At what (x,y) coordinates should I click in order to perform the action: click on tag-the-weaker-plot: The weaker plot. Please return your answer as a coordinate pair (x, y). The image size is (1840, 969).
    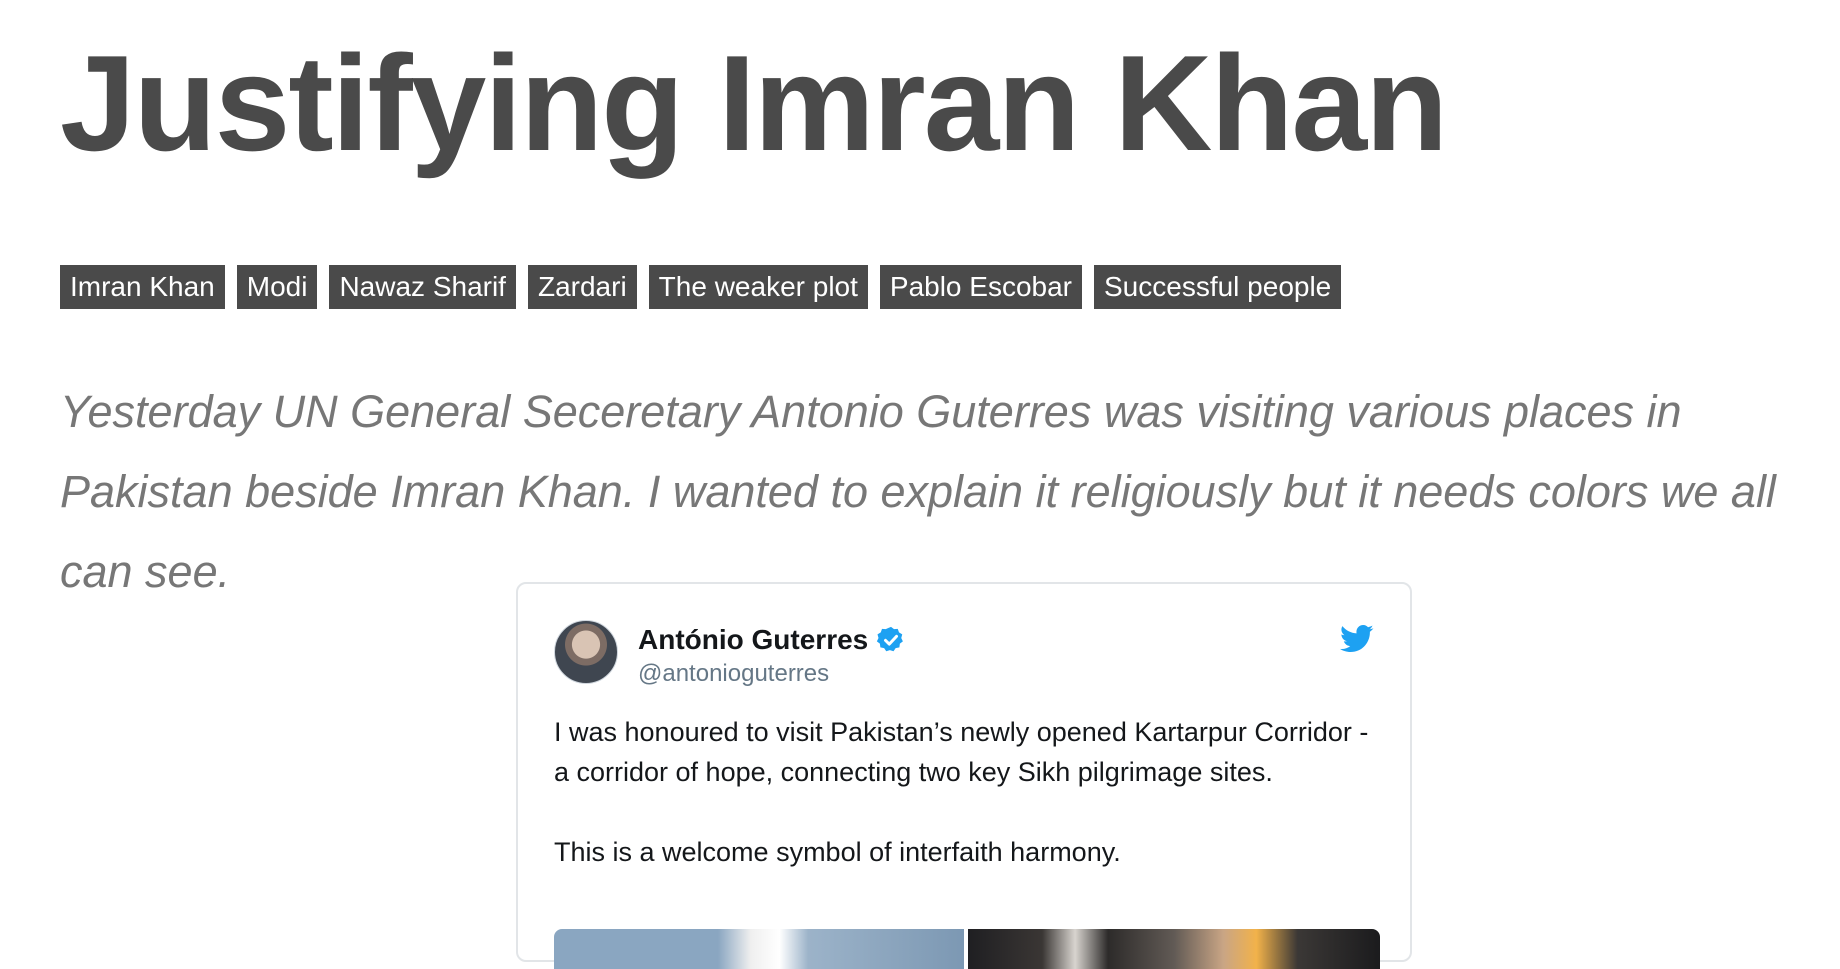
    Looking at the image, I should click on (758, 287).